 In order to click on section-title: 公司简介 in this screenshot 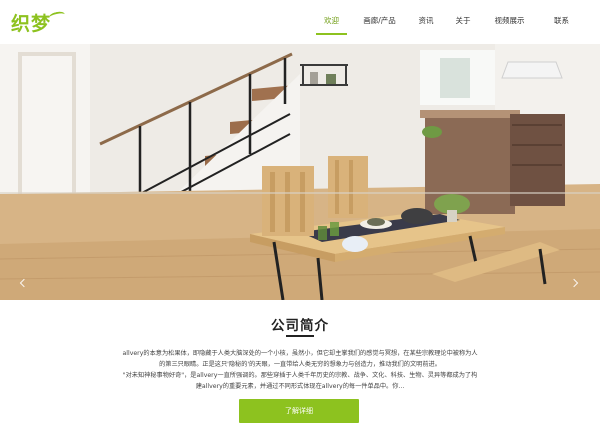, I will do `click(300, 326)`.